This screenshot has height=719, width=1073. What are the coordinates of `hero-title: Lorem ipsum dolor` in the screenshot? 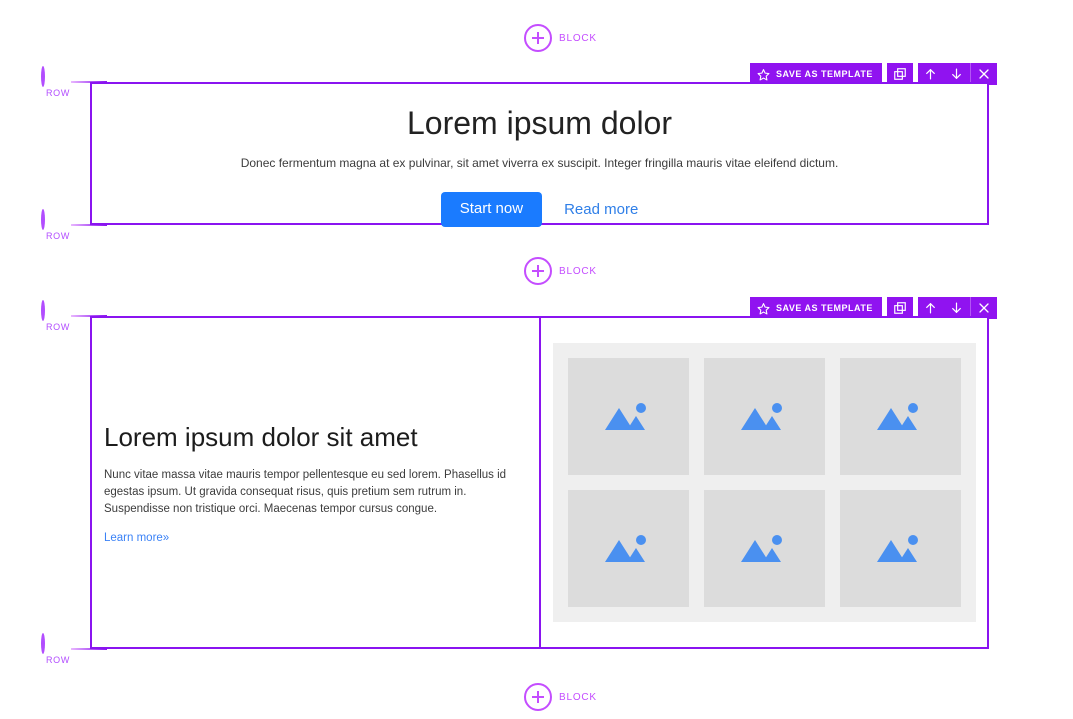 It's located at (539, 123).